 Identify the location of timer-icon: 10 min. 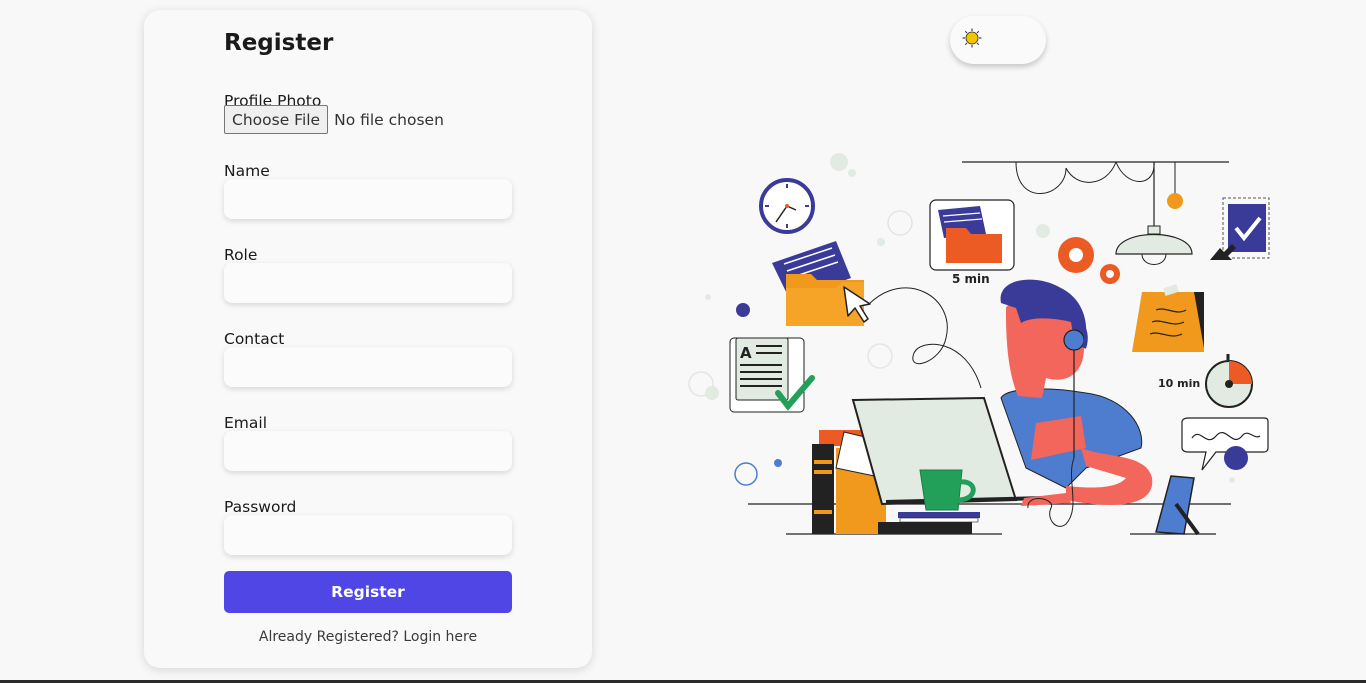
(1205, 381).